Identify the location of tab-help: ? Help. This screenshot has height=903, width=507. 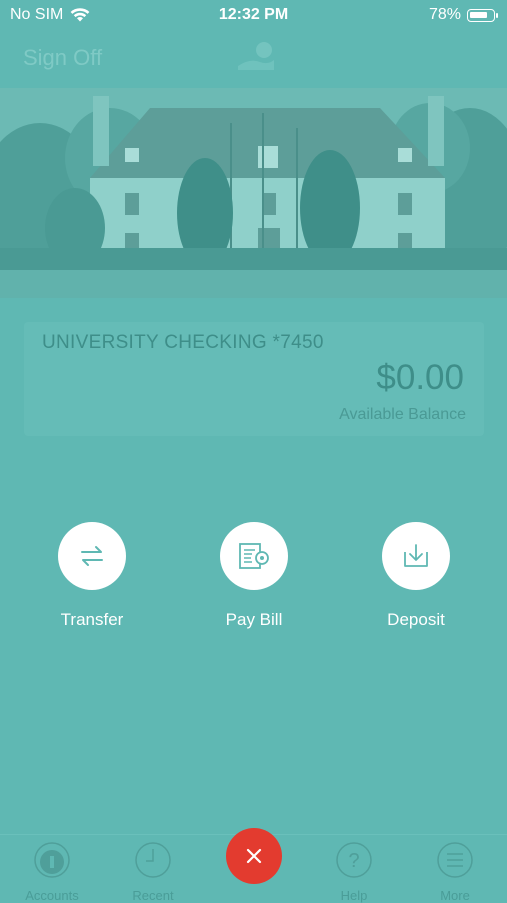
(354, 872).